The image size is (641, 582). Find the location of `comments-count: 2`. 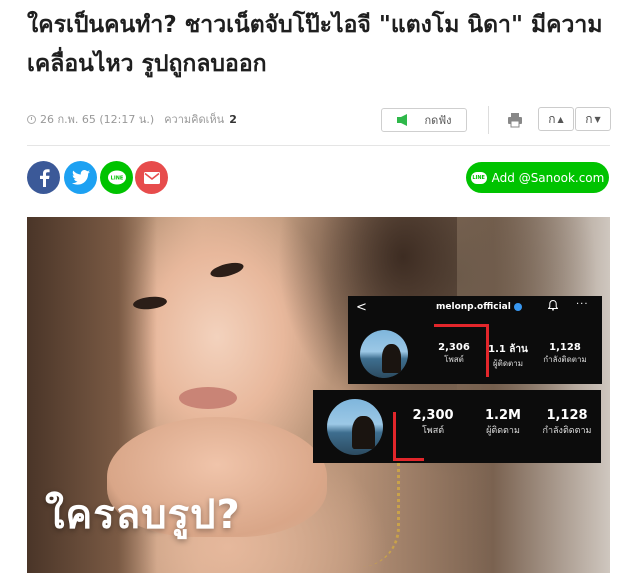

comments-count: 2 is located at coordinates (233, 119).